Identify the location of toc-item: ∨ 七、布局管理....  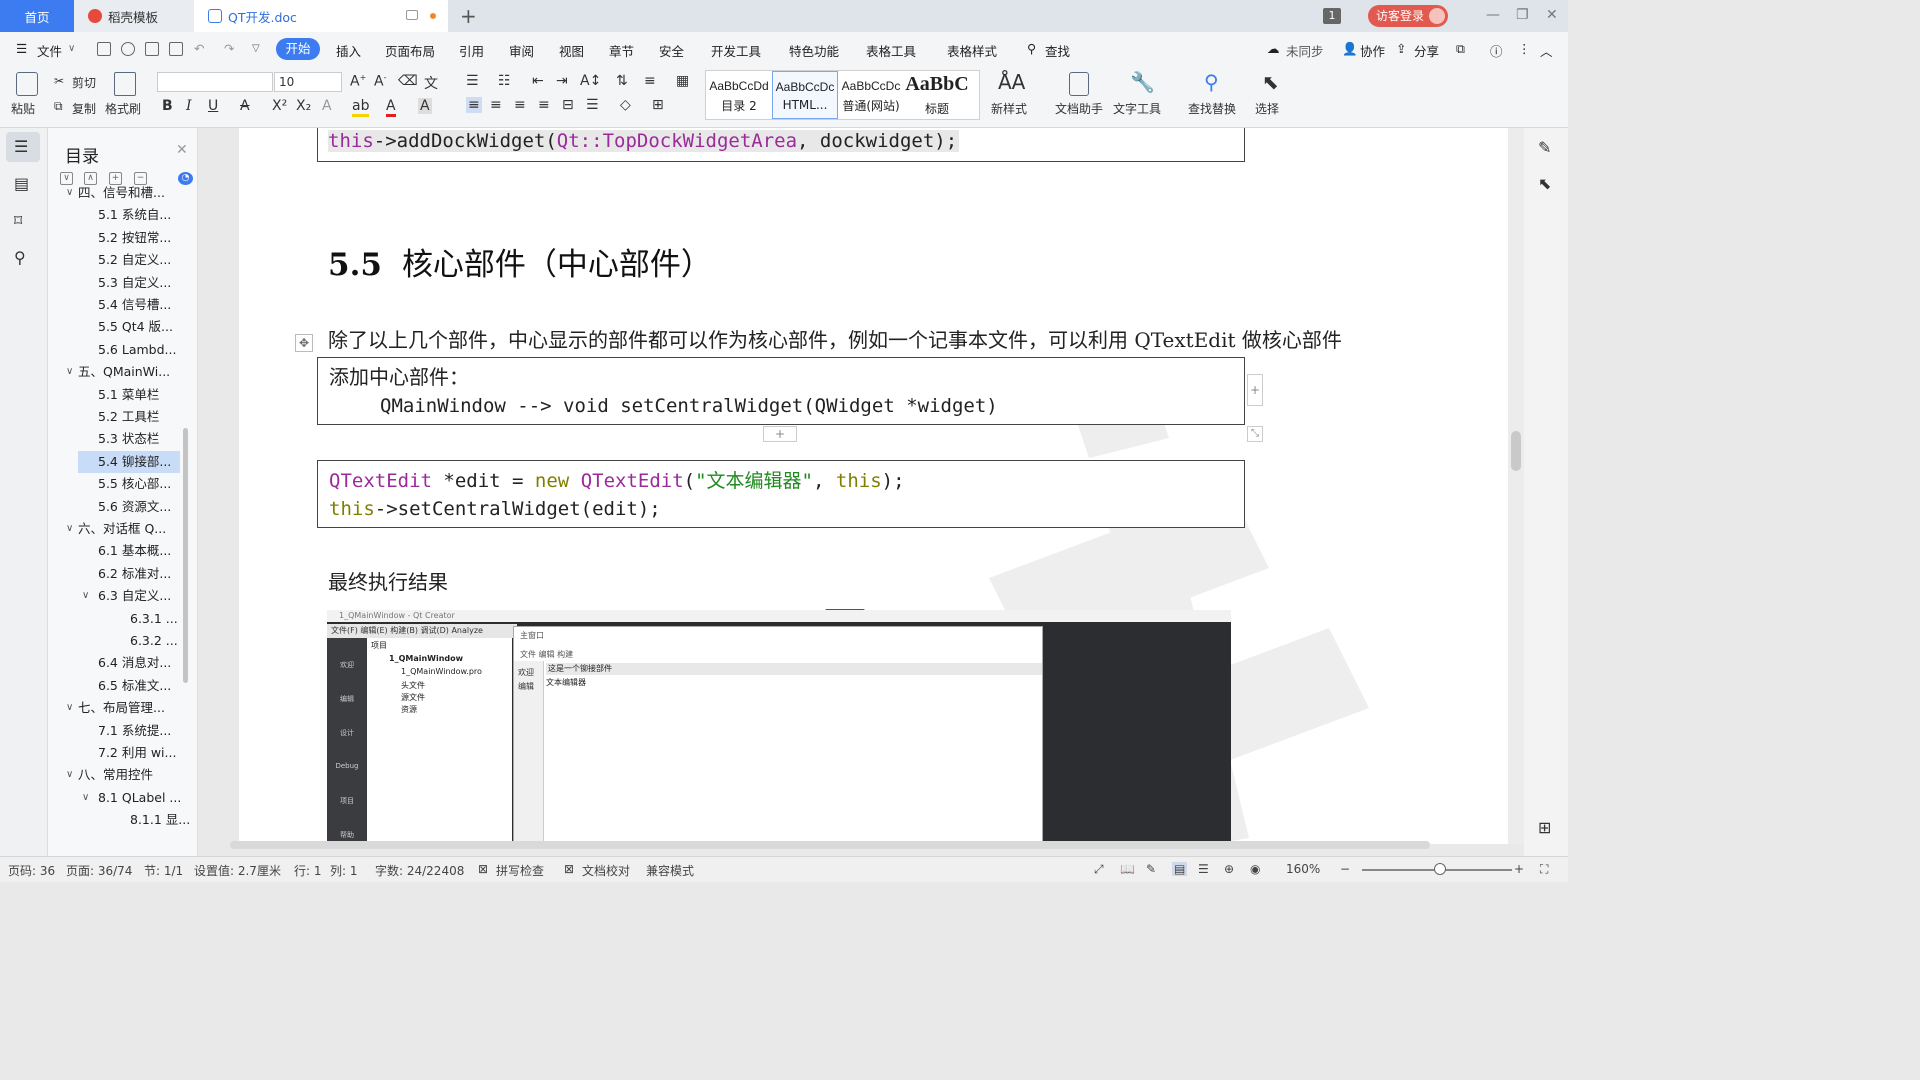
(122, 708).